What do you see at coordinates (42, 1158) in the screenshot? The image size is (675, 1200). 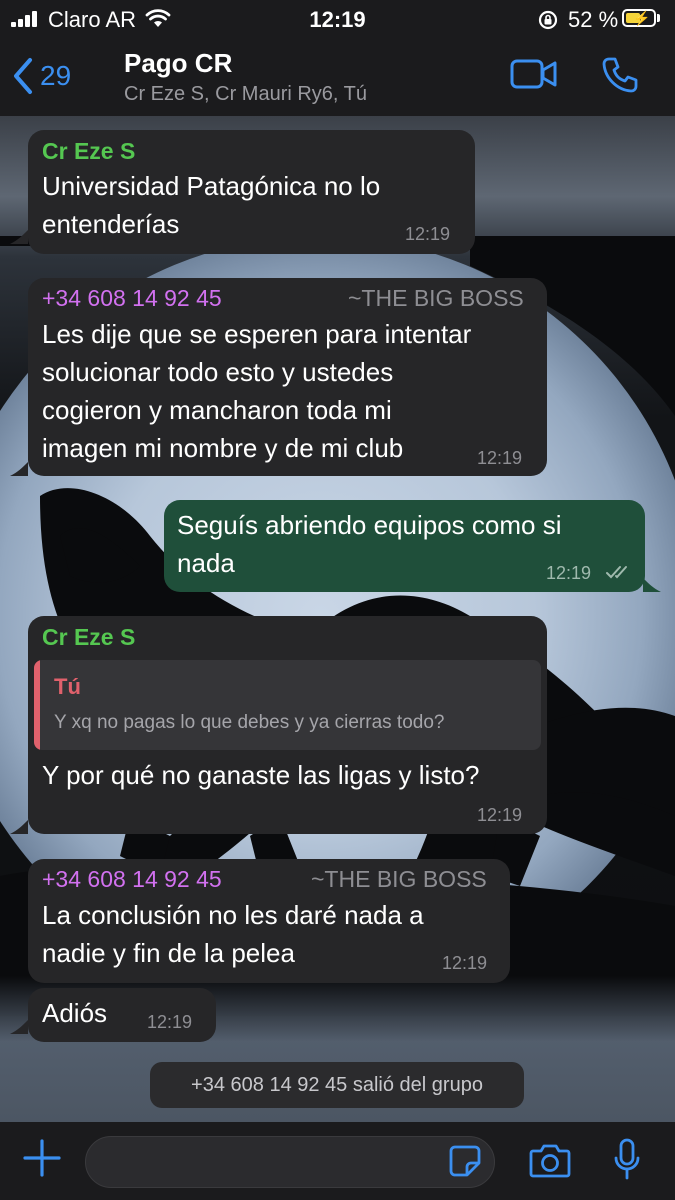 I see `plus-icon` at bounding box center [42, 1158].